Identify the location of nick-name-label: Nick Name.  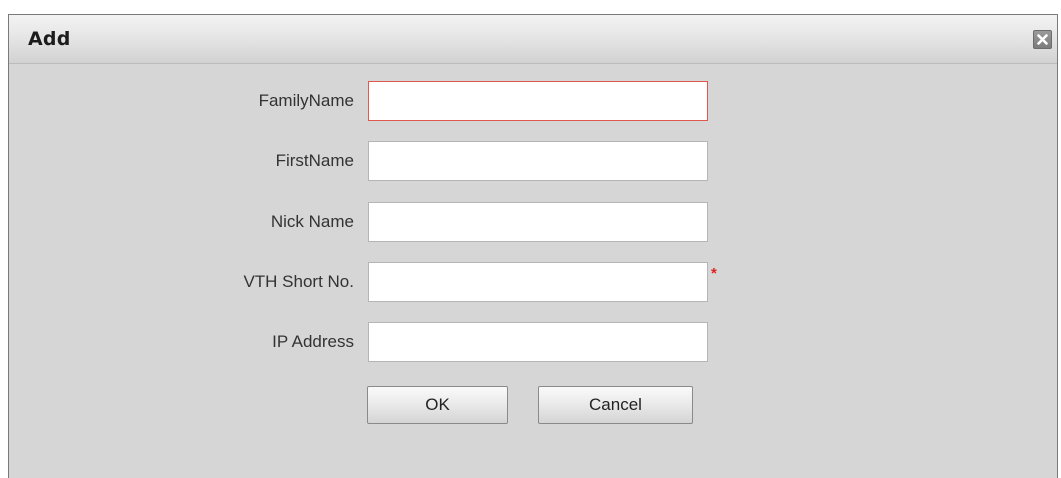
(312, 221).